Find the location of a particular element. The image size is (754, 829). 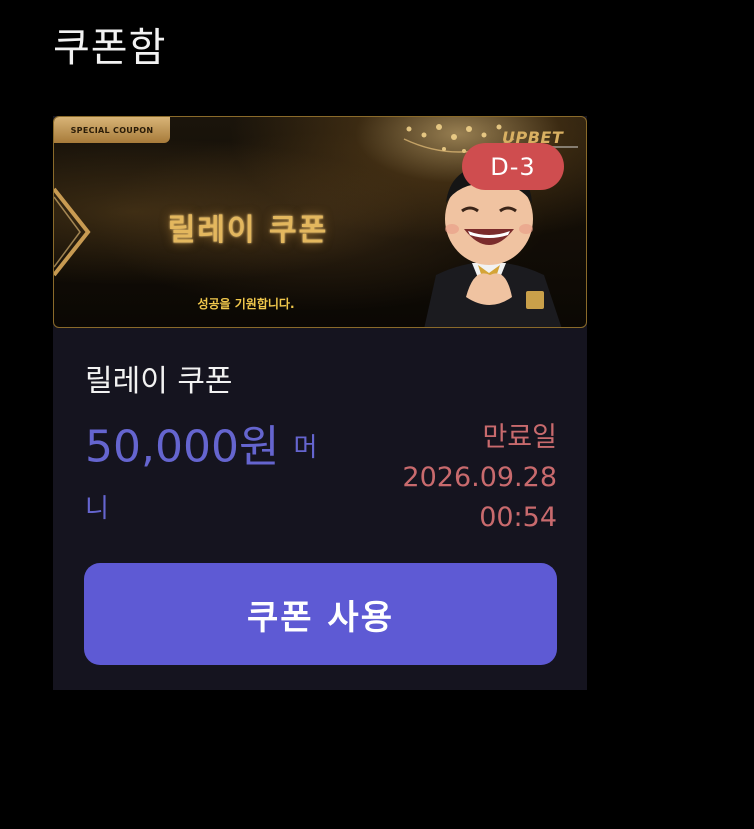

coupon-amount: 50,000원 머 is located at coordinates (210, 447).